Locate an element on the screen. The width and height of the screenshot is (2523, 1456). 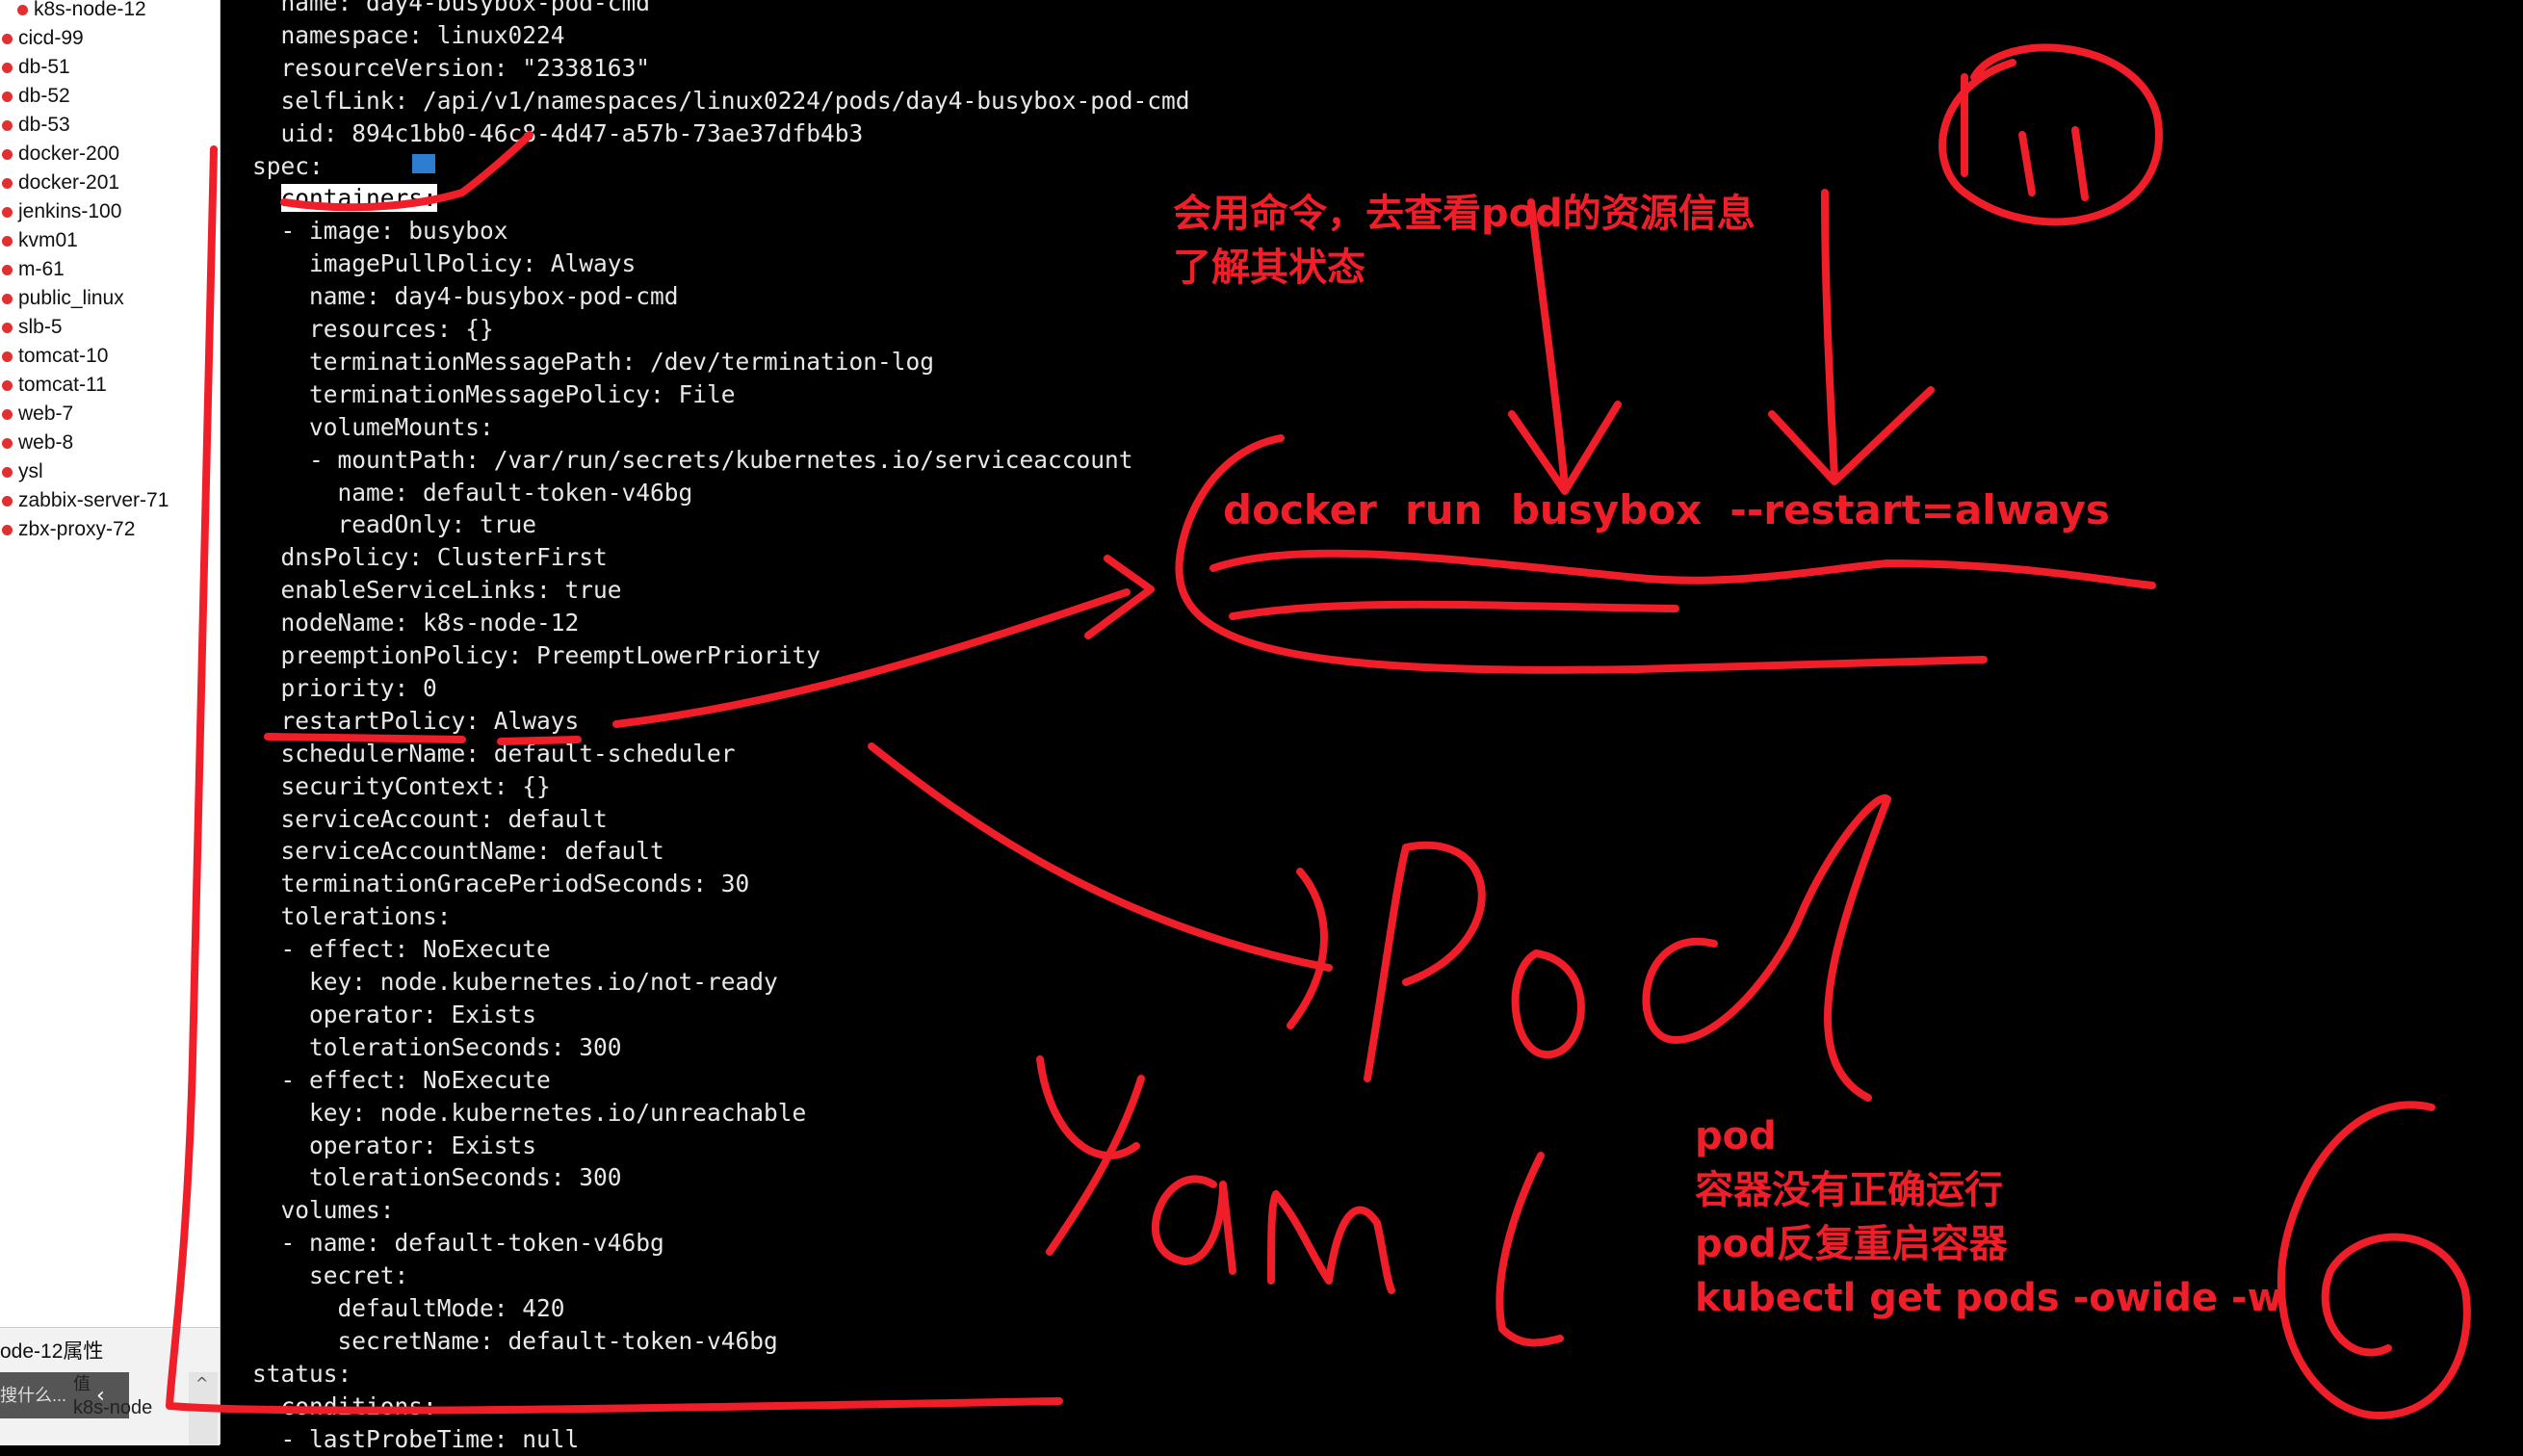
session-item: web-8 is located at coordinates (37, 443).